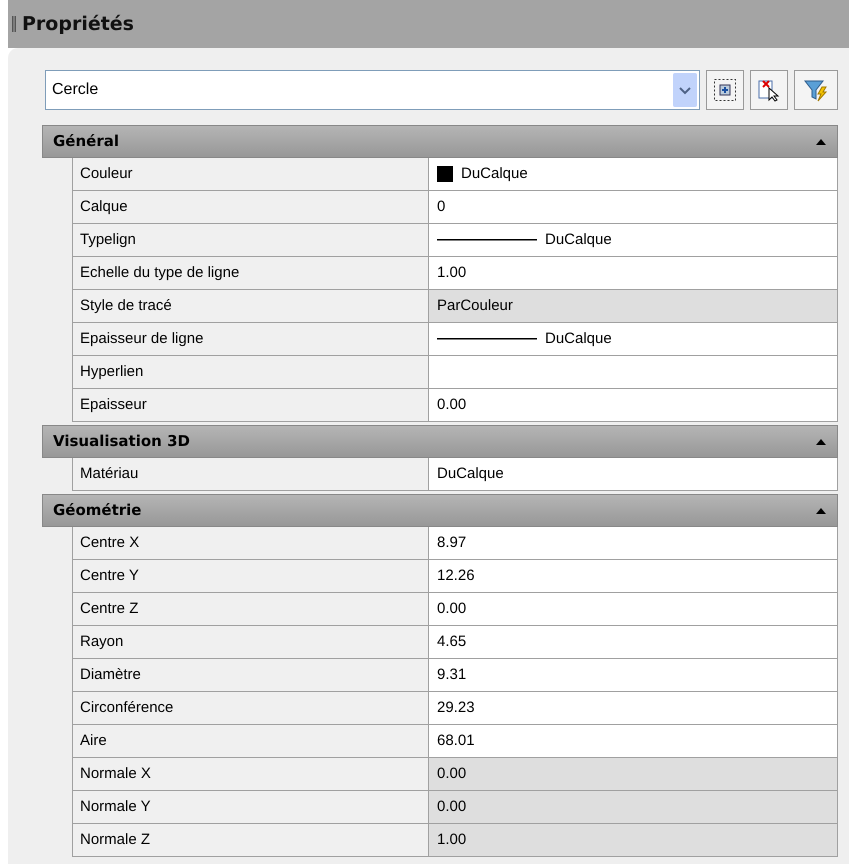 This screenshot has width=849, height=864. I want to click on value-text: 68.01, so click(456, 740).